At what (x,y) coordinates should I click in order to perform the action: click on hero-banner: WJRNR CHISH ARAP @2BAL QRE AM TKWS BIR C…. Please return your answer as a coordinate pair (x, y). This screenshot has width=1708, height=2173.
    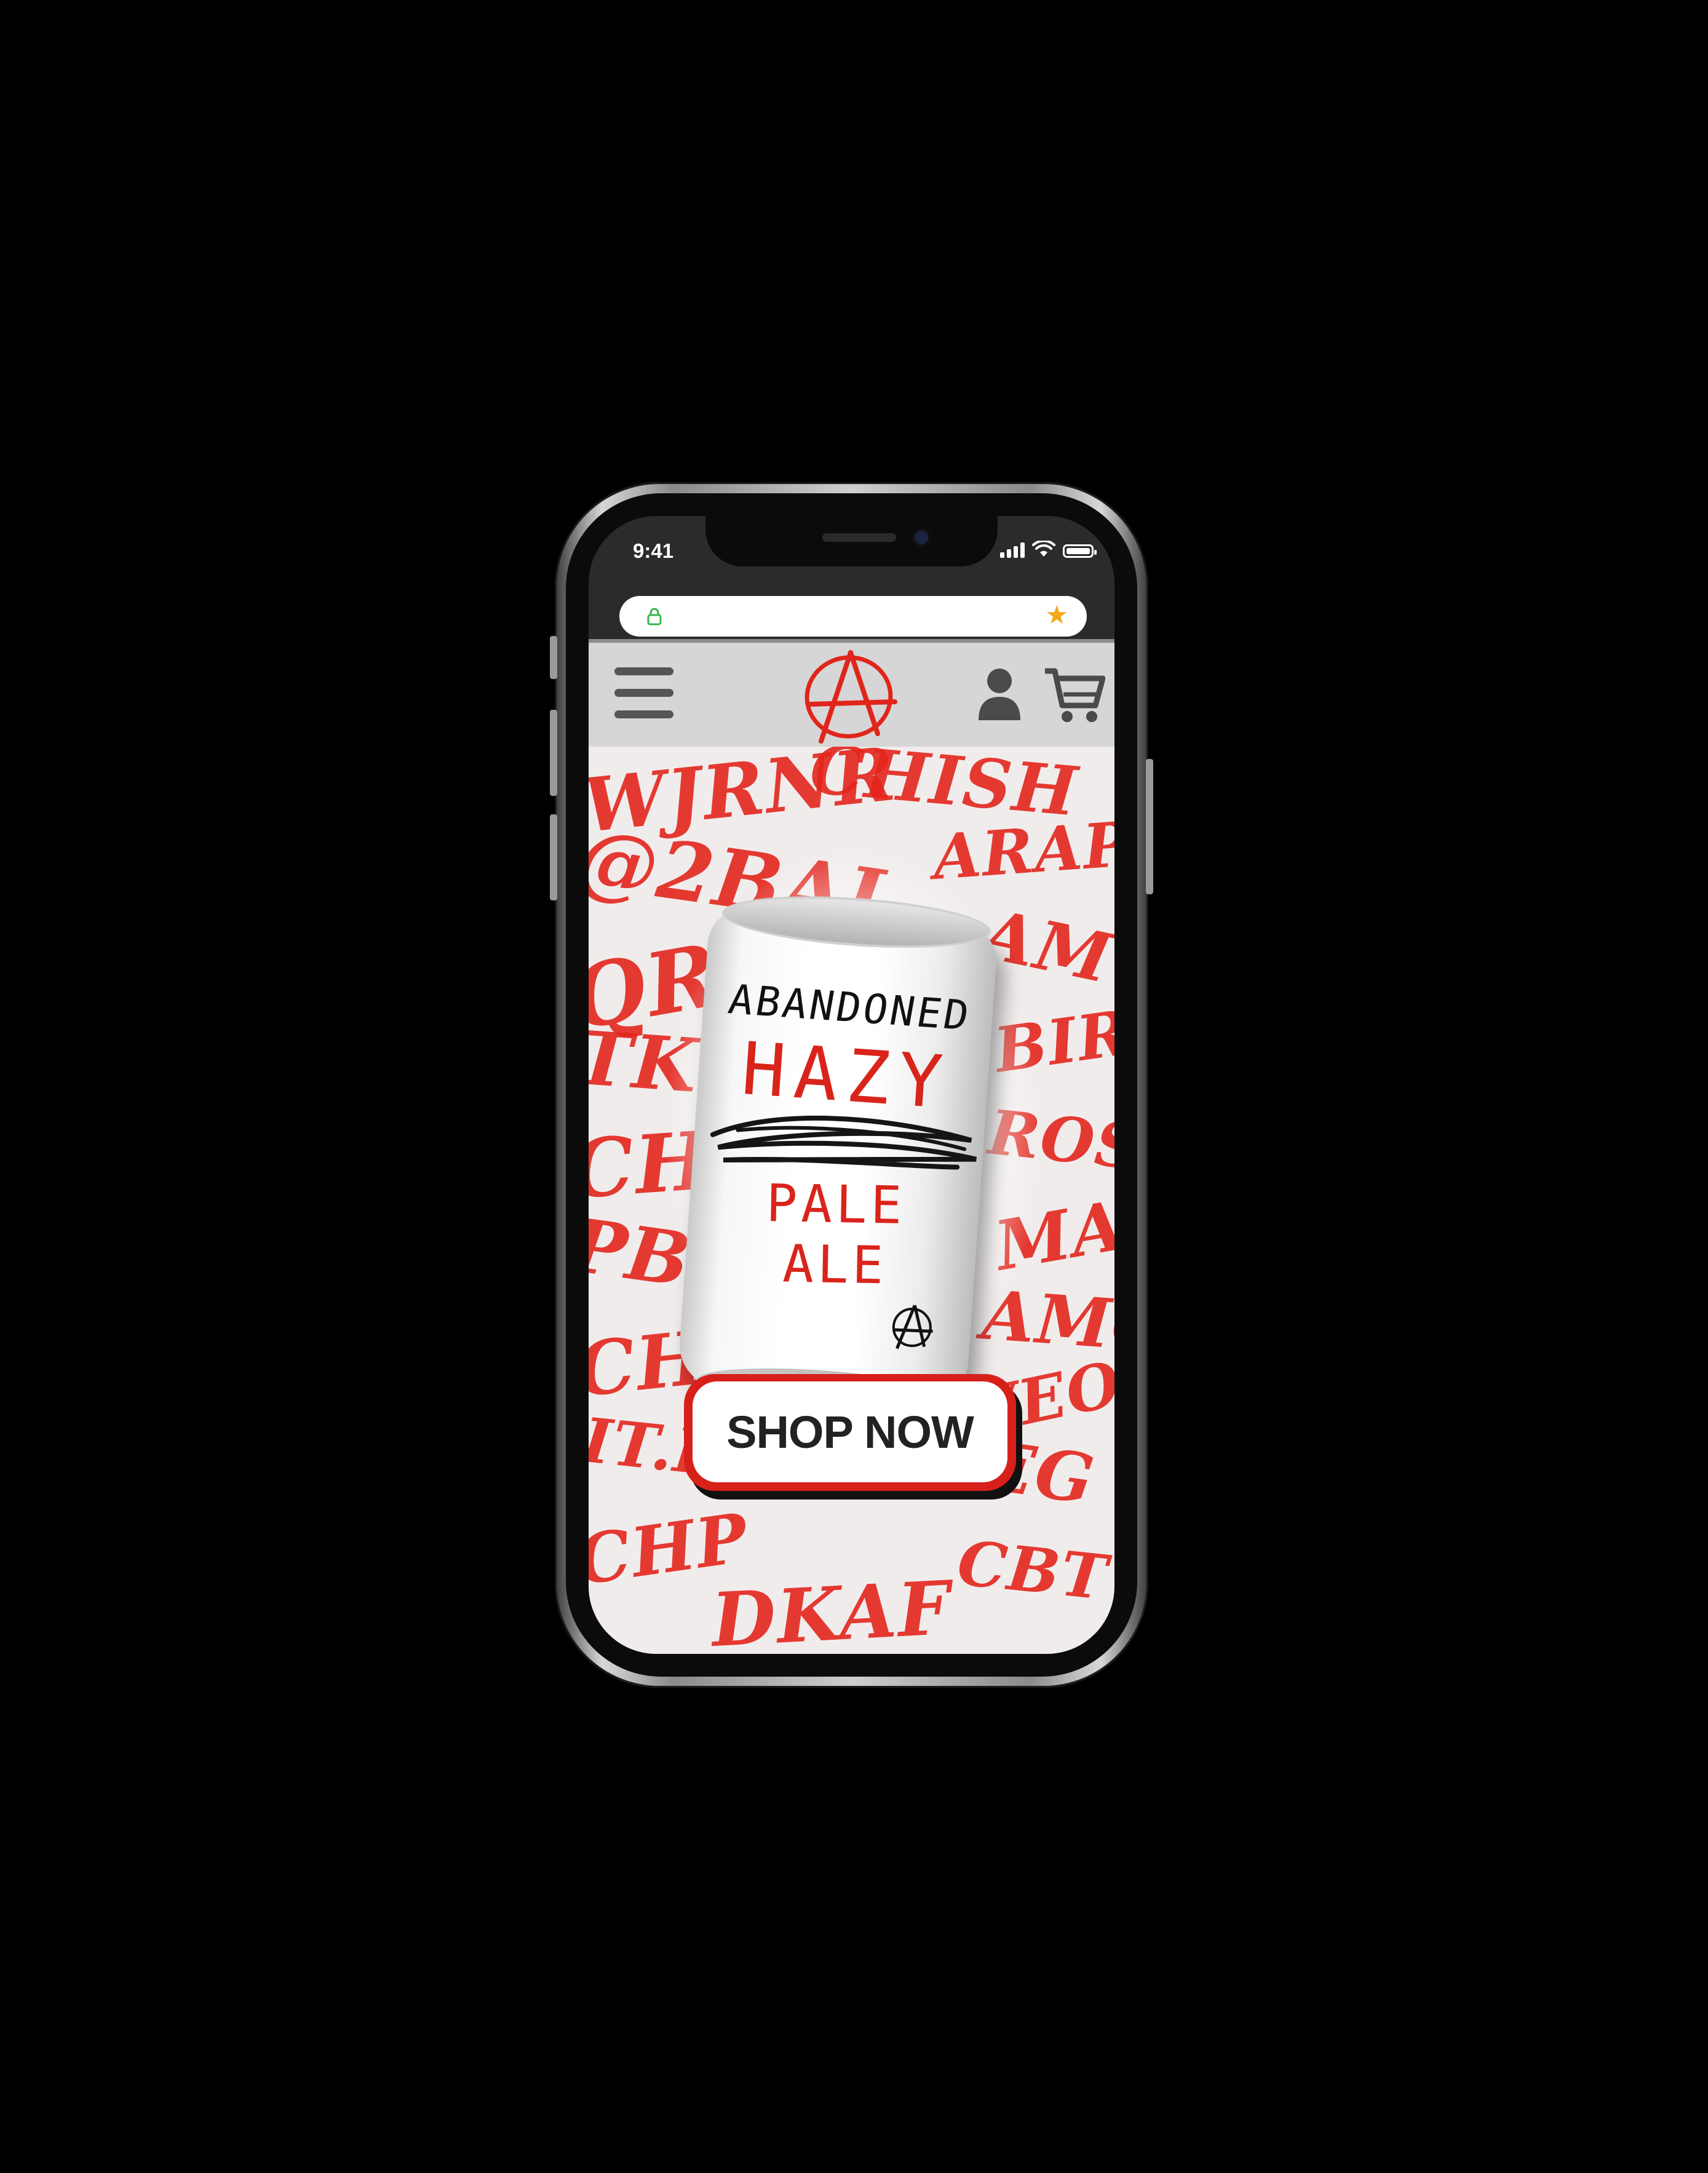
    Looking at the image, I should click on (852, 1200).